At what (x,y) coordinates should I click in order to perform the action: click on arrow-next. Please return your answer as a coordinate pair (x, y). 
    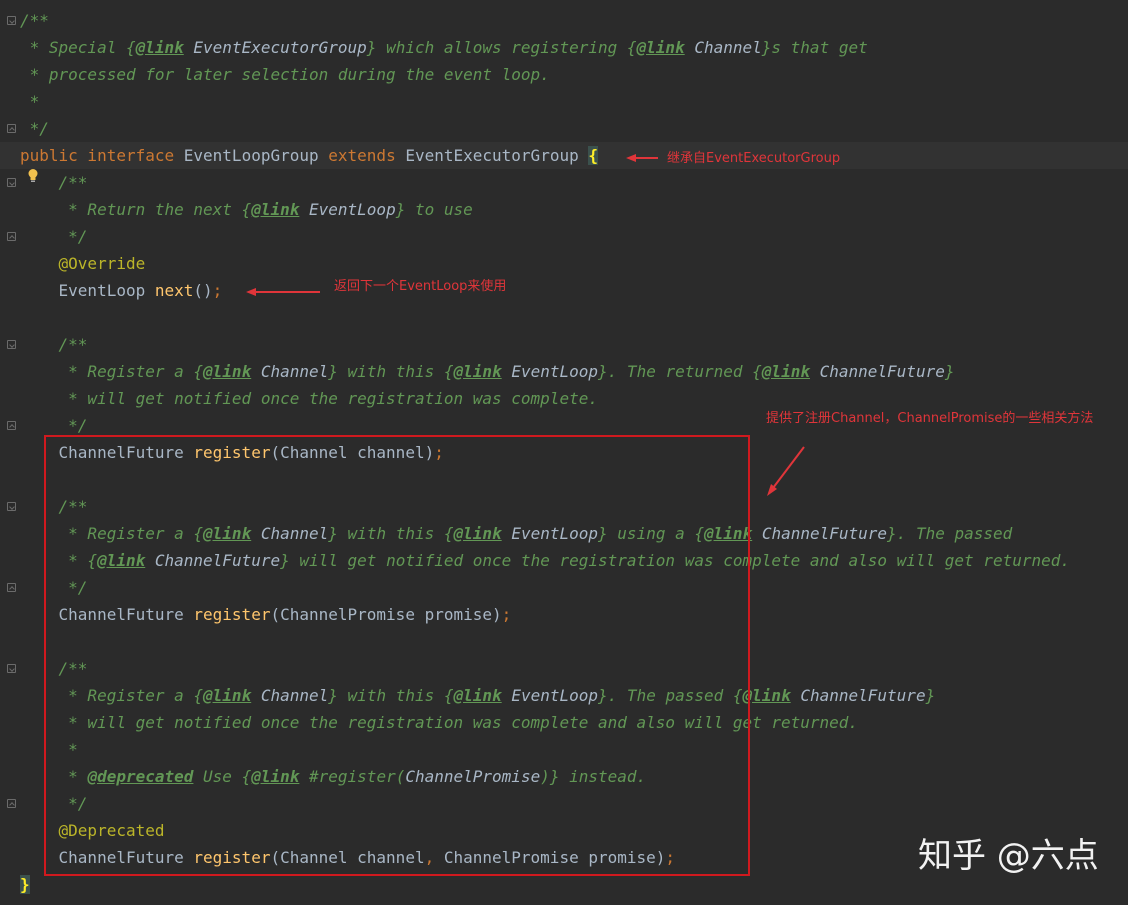
    Looking at the image, I should click on (283, 292).